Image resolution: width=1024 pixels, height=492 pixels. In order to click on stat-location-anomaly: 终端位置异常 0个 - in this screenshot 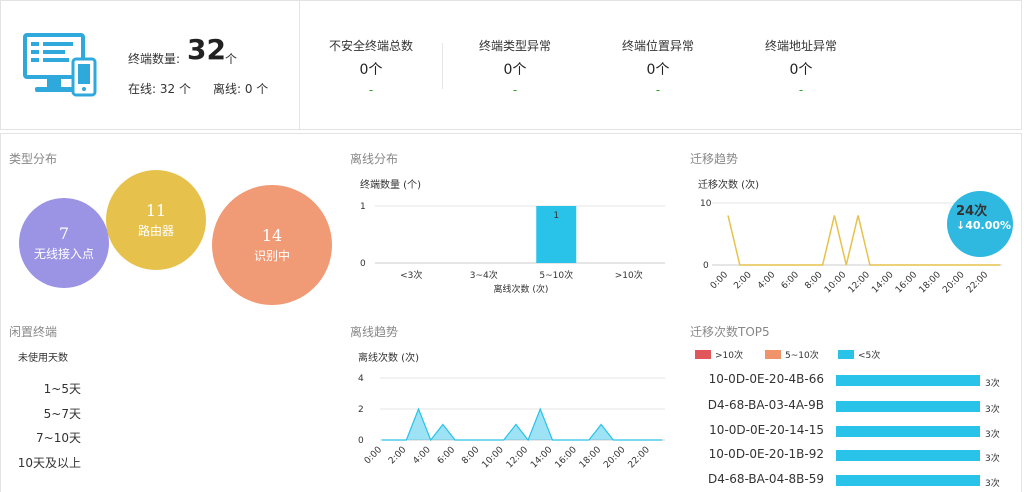, I will do `click(658, 67)`.